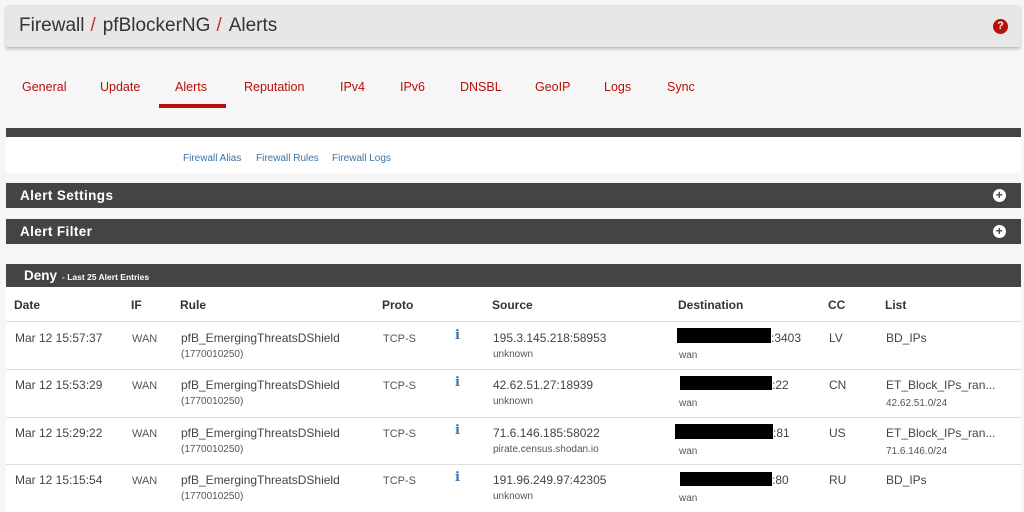 The image size is (1024, 512). Describe the element at coordinates (59, 480) in the screenshot. I see `date-cell: Mar 12 15:15:54` at that location.